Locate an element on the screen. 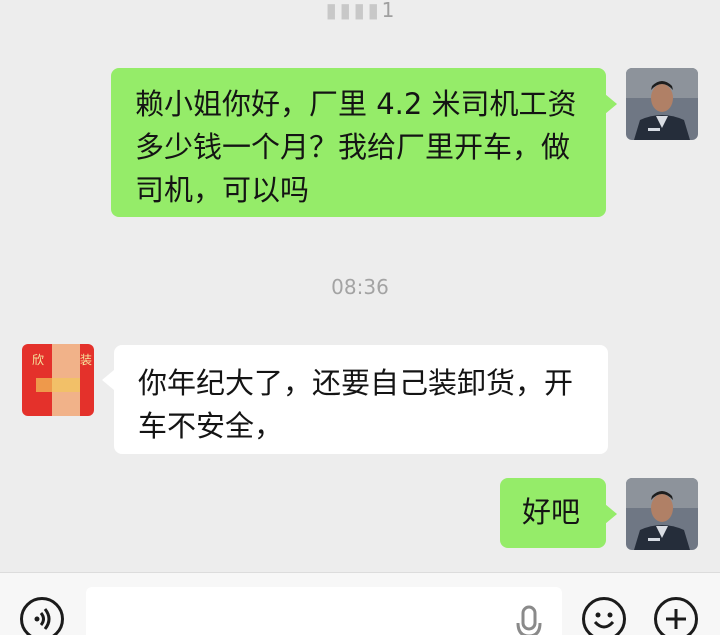 This screenshot has height=635, width=720. voice-icon is located at coordinates (42, 616).